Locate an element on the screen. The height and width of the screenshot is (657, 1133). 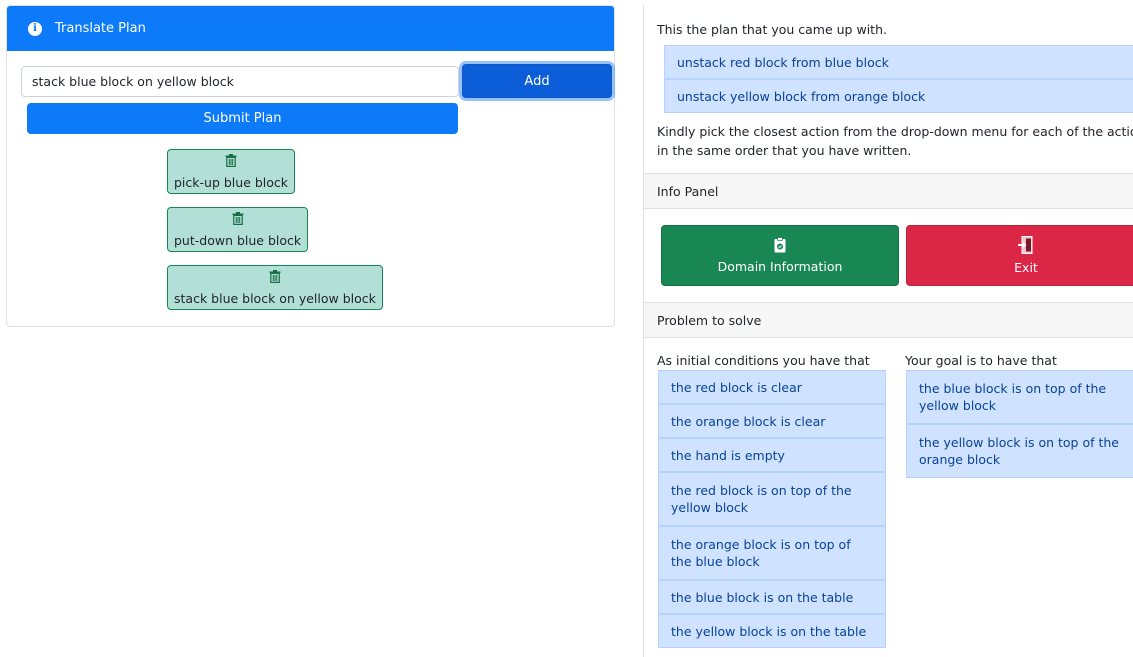
initial-condition-item: the hand is empty is located at coordinates (772, 455).